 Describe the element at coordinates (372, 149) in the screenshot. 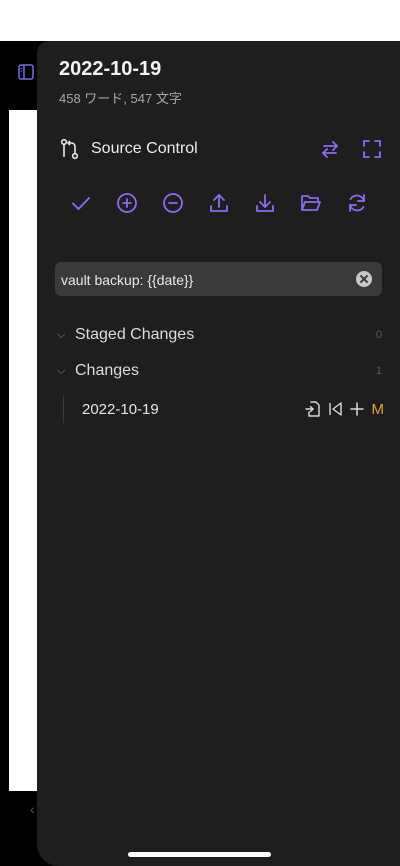

I see `expand-icon` at that location.